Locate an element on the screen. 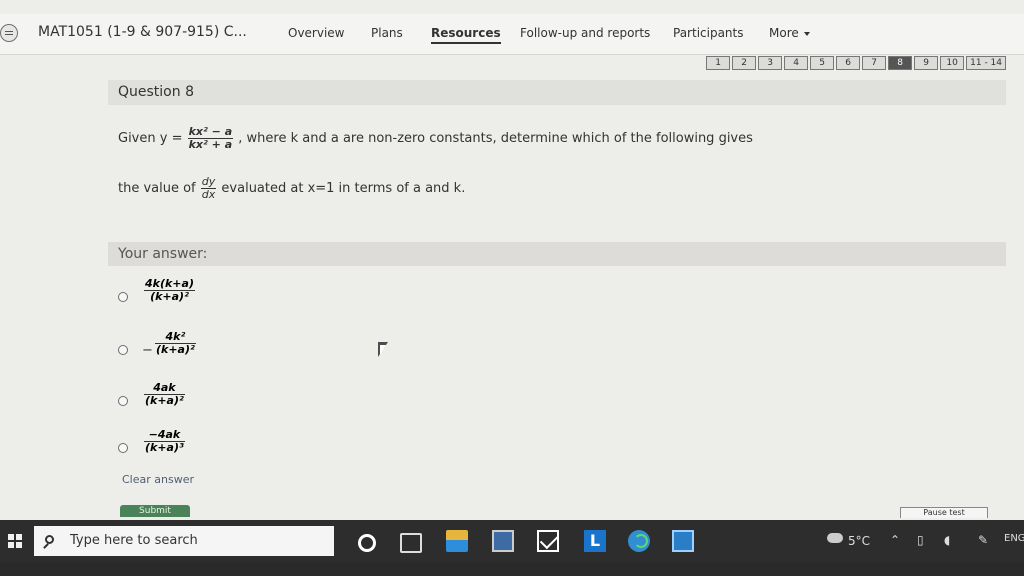 This screenshot has width=1024, height=576. weather-icon is located at coordinates (835, 538).